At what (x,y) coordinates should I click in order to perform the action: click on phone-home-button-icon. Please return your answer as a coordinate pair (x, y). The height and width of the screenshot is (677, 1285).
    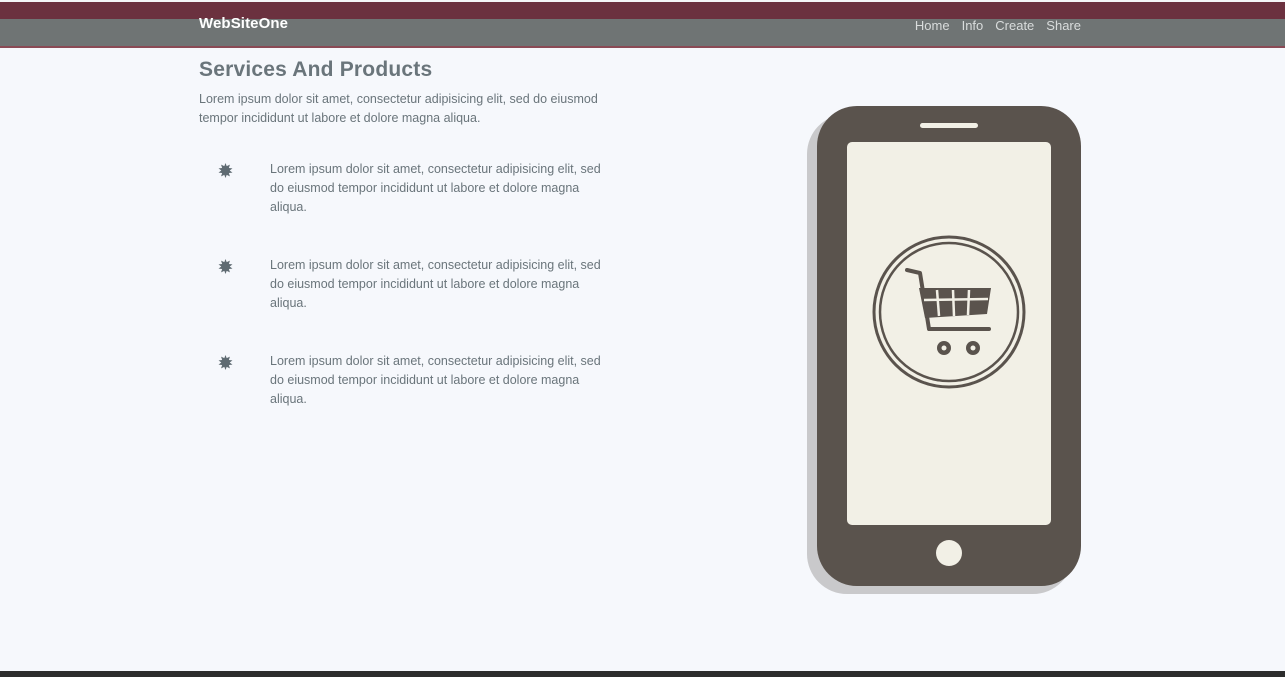
    Looking at the image, I should click on (949, 553).